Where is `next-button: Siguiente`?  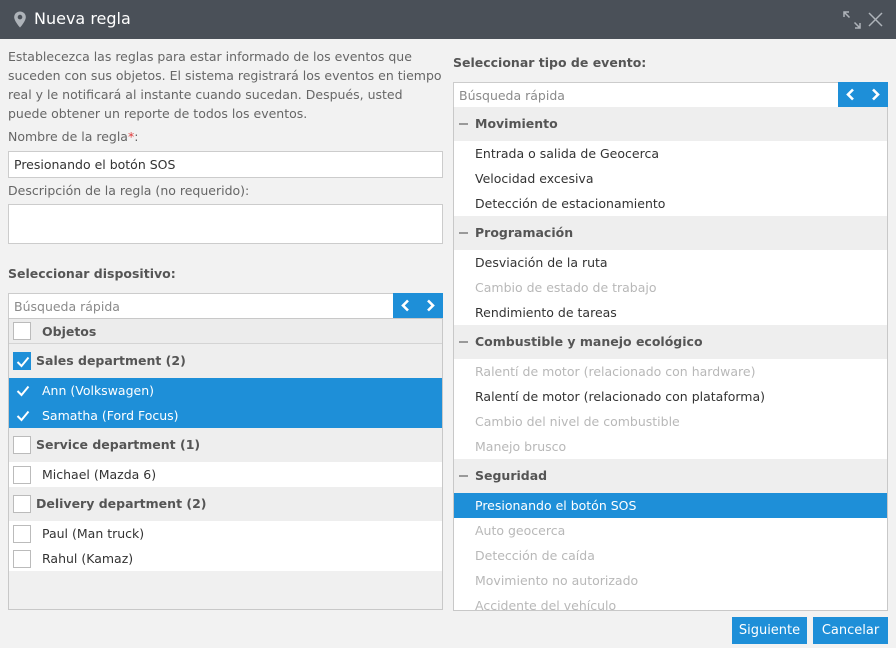
next-button: Siguiente is located at coordinates (769, 630).